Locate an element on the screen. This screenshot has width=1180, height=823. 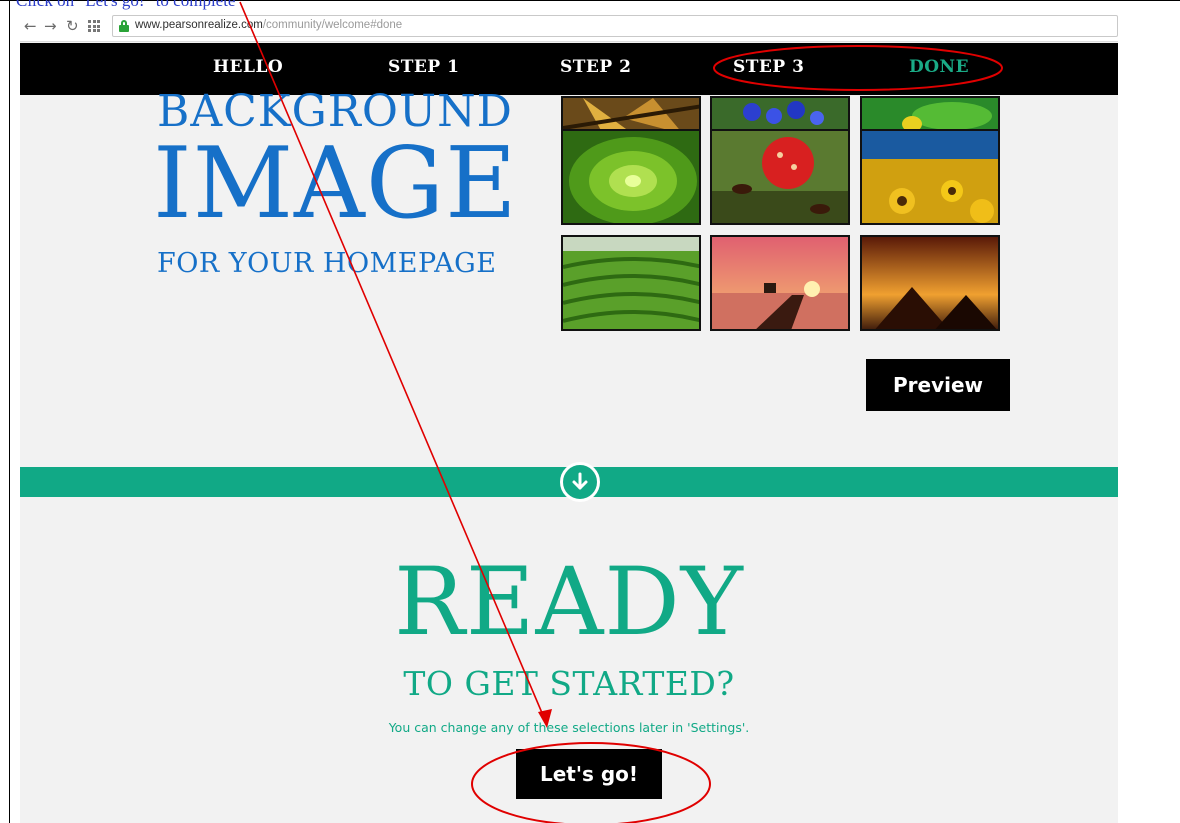
step-3: STEP 3 is located at coordinates (768, 67).